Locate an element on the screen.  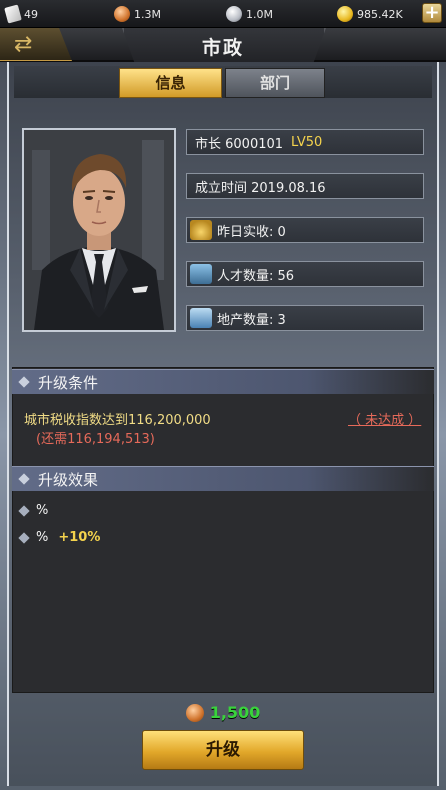
coins-stack-icon is located at coordinates (201, 230).